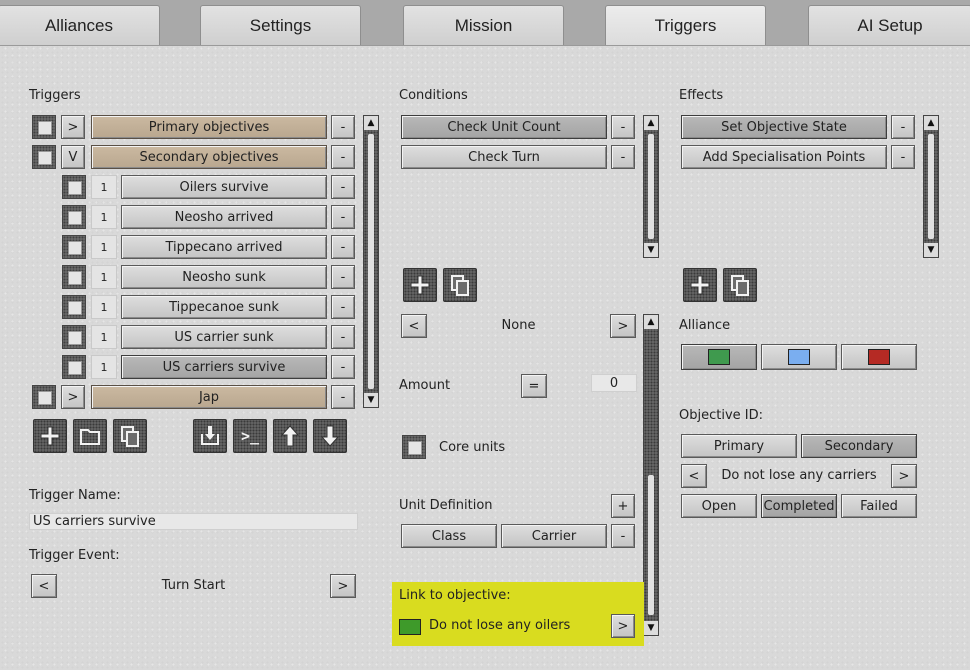 This screenshot has height=670, width=970. Describe the element at coordinates (224, 247) in the screenshot. I see `trigger-item-tippecano-arrived: Tippecano arrived` at that location.